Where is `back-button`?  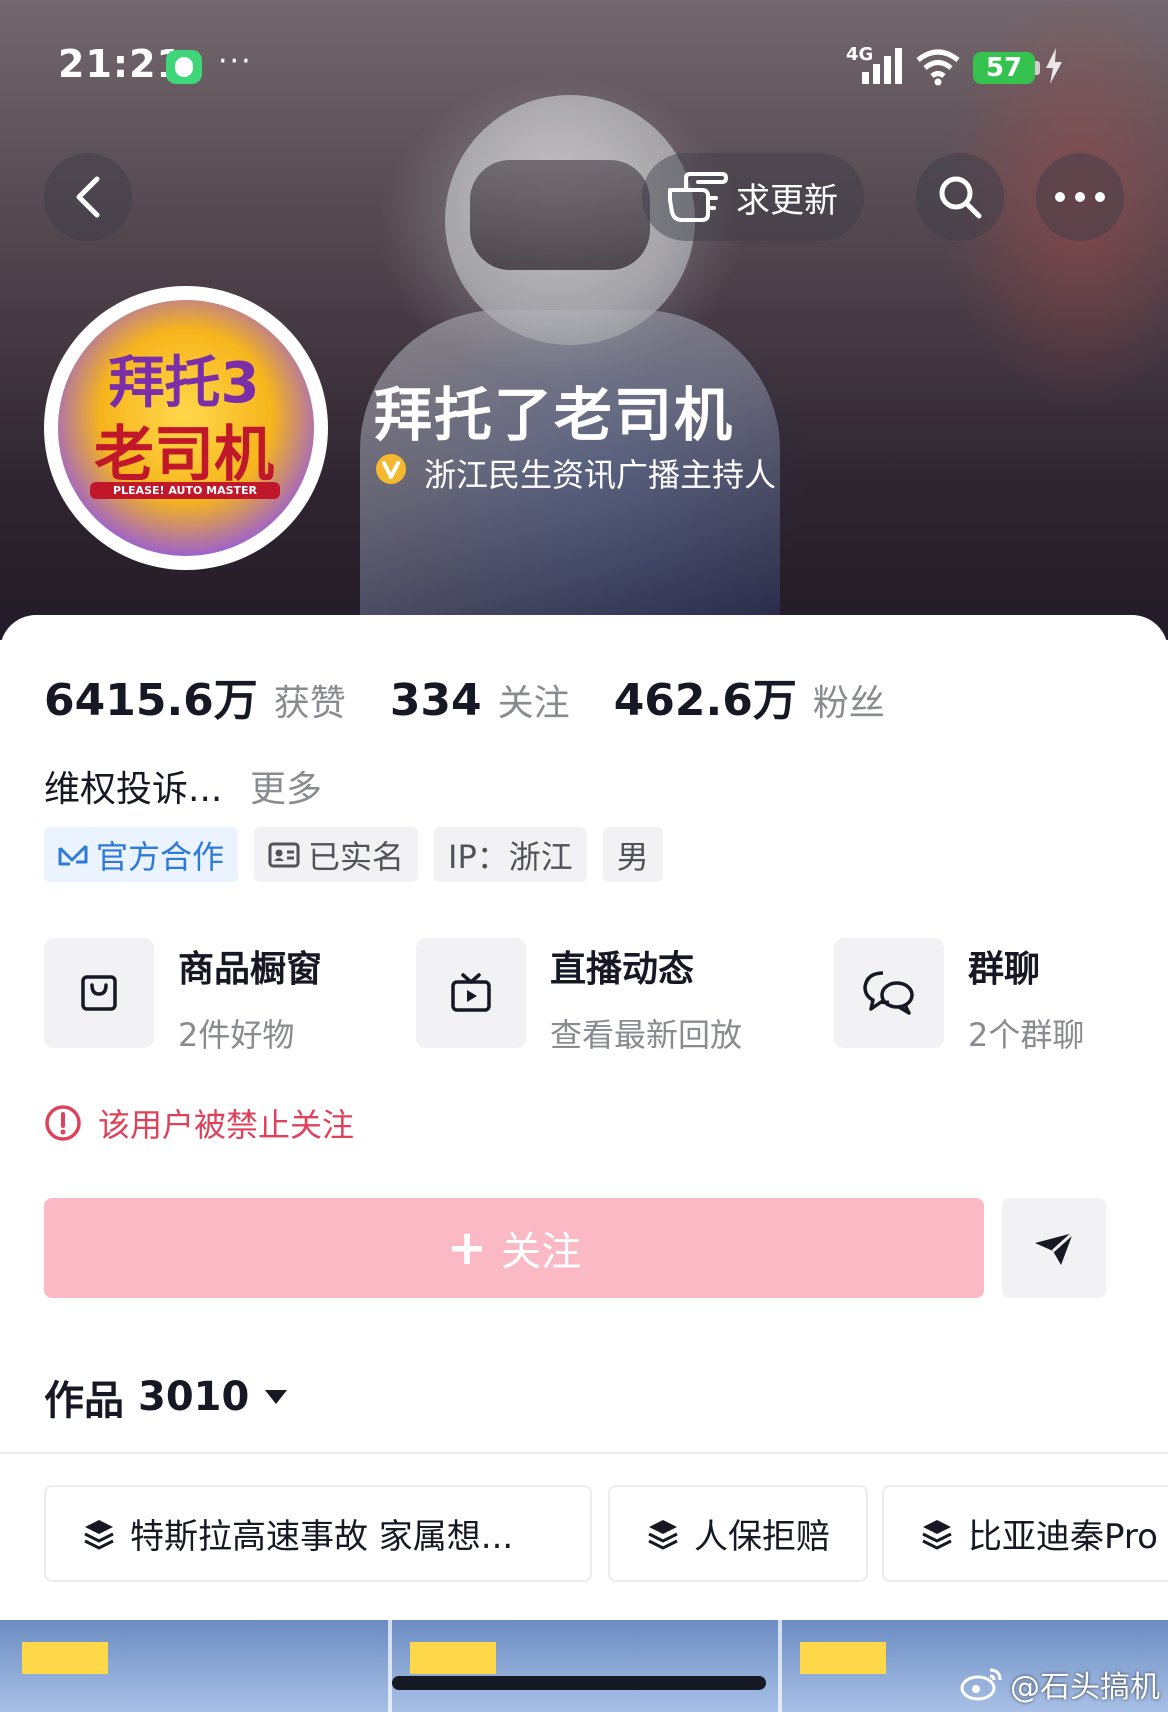 back-button is located at coordinates (88, 197).